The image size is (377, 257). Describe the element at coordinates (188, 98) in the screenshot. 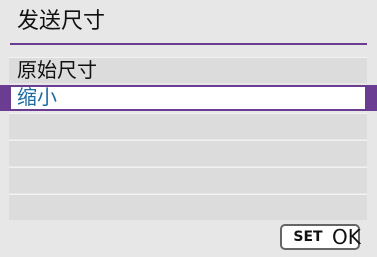

I see `menu-item-reduced-size: 缩小` at that location.